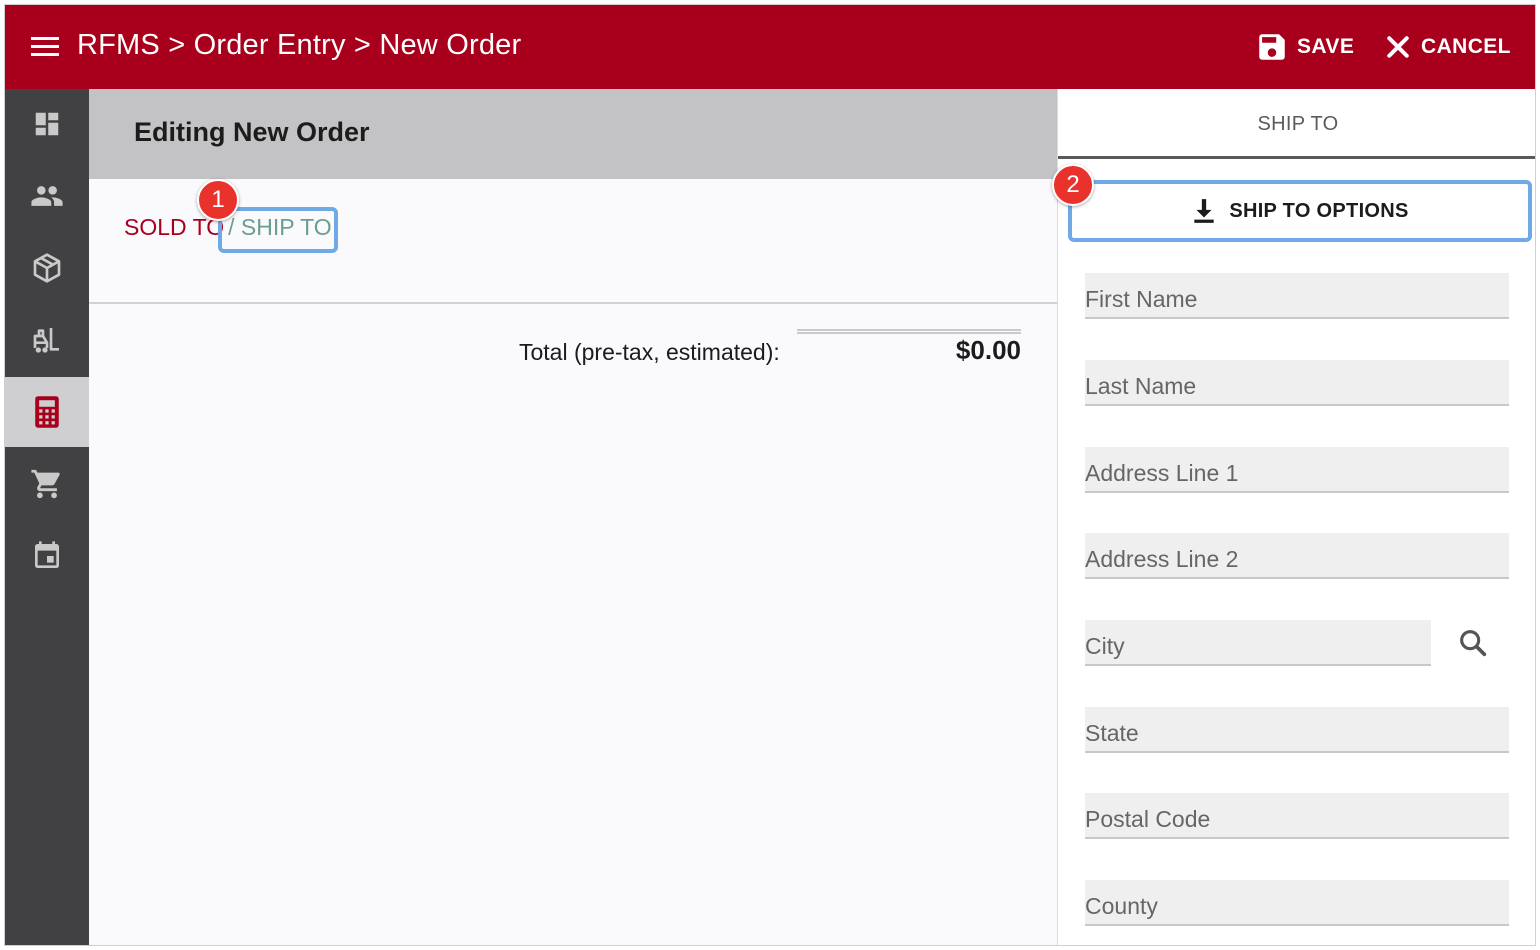 This screenshot has height=950, width=1540. What do you see at coordinates (1296, 124) in the screenshot?
I see `tab-ship-to-panel: SHIP TO` at bounding box center [1296, 124].